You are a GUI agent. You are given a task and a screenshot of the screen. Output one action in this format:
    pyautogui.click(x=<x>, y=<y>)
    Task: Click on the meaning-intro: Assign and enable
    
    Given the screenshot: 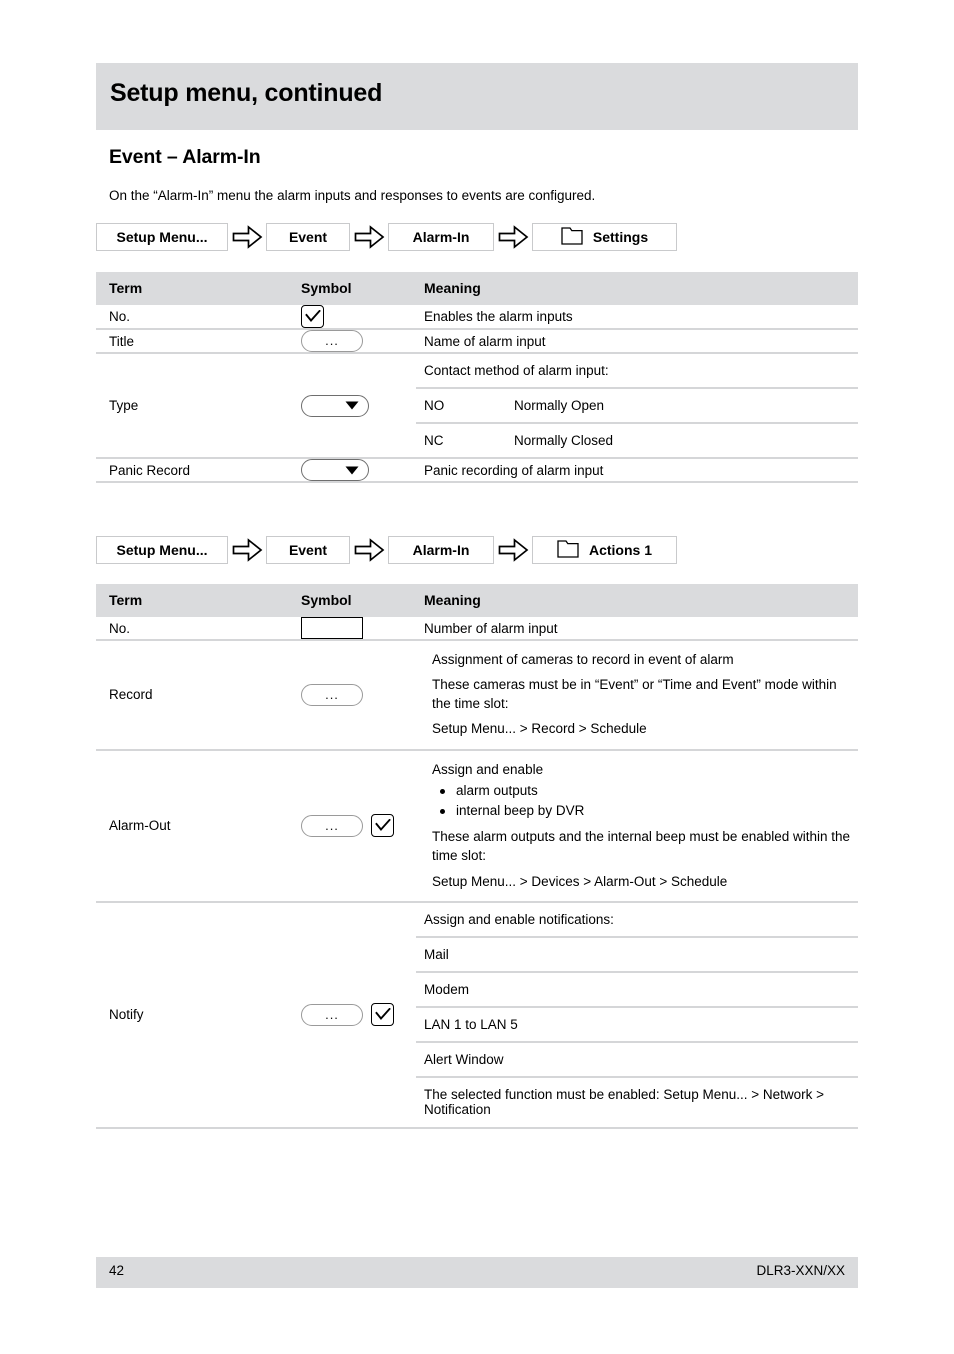 What is the action you would take?
    pyautogui.click(x=488, y=769)
    